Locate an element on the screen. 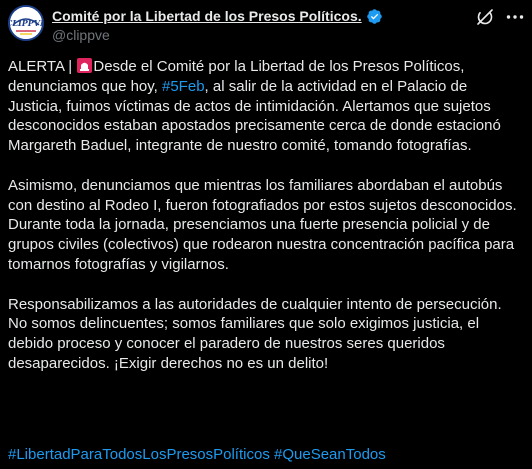  hashtag-5feb: #5Feb is located at coordinates (183, 86).